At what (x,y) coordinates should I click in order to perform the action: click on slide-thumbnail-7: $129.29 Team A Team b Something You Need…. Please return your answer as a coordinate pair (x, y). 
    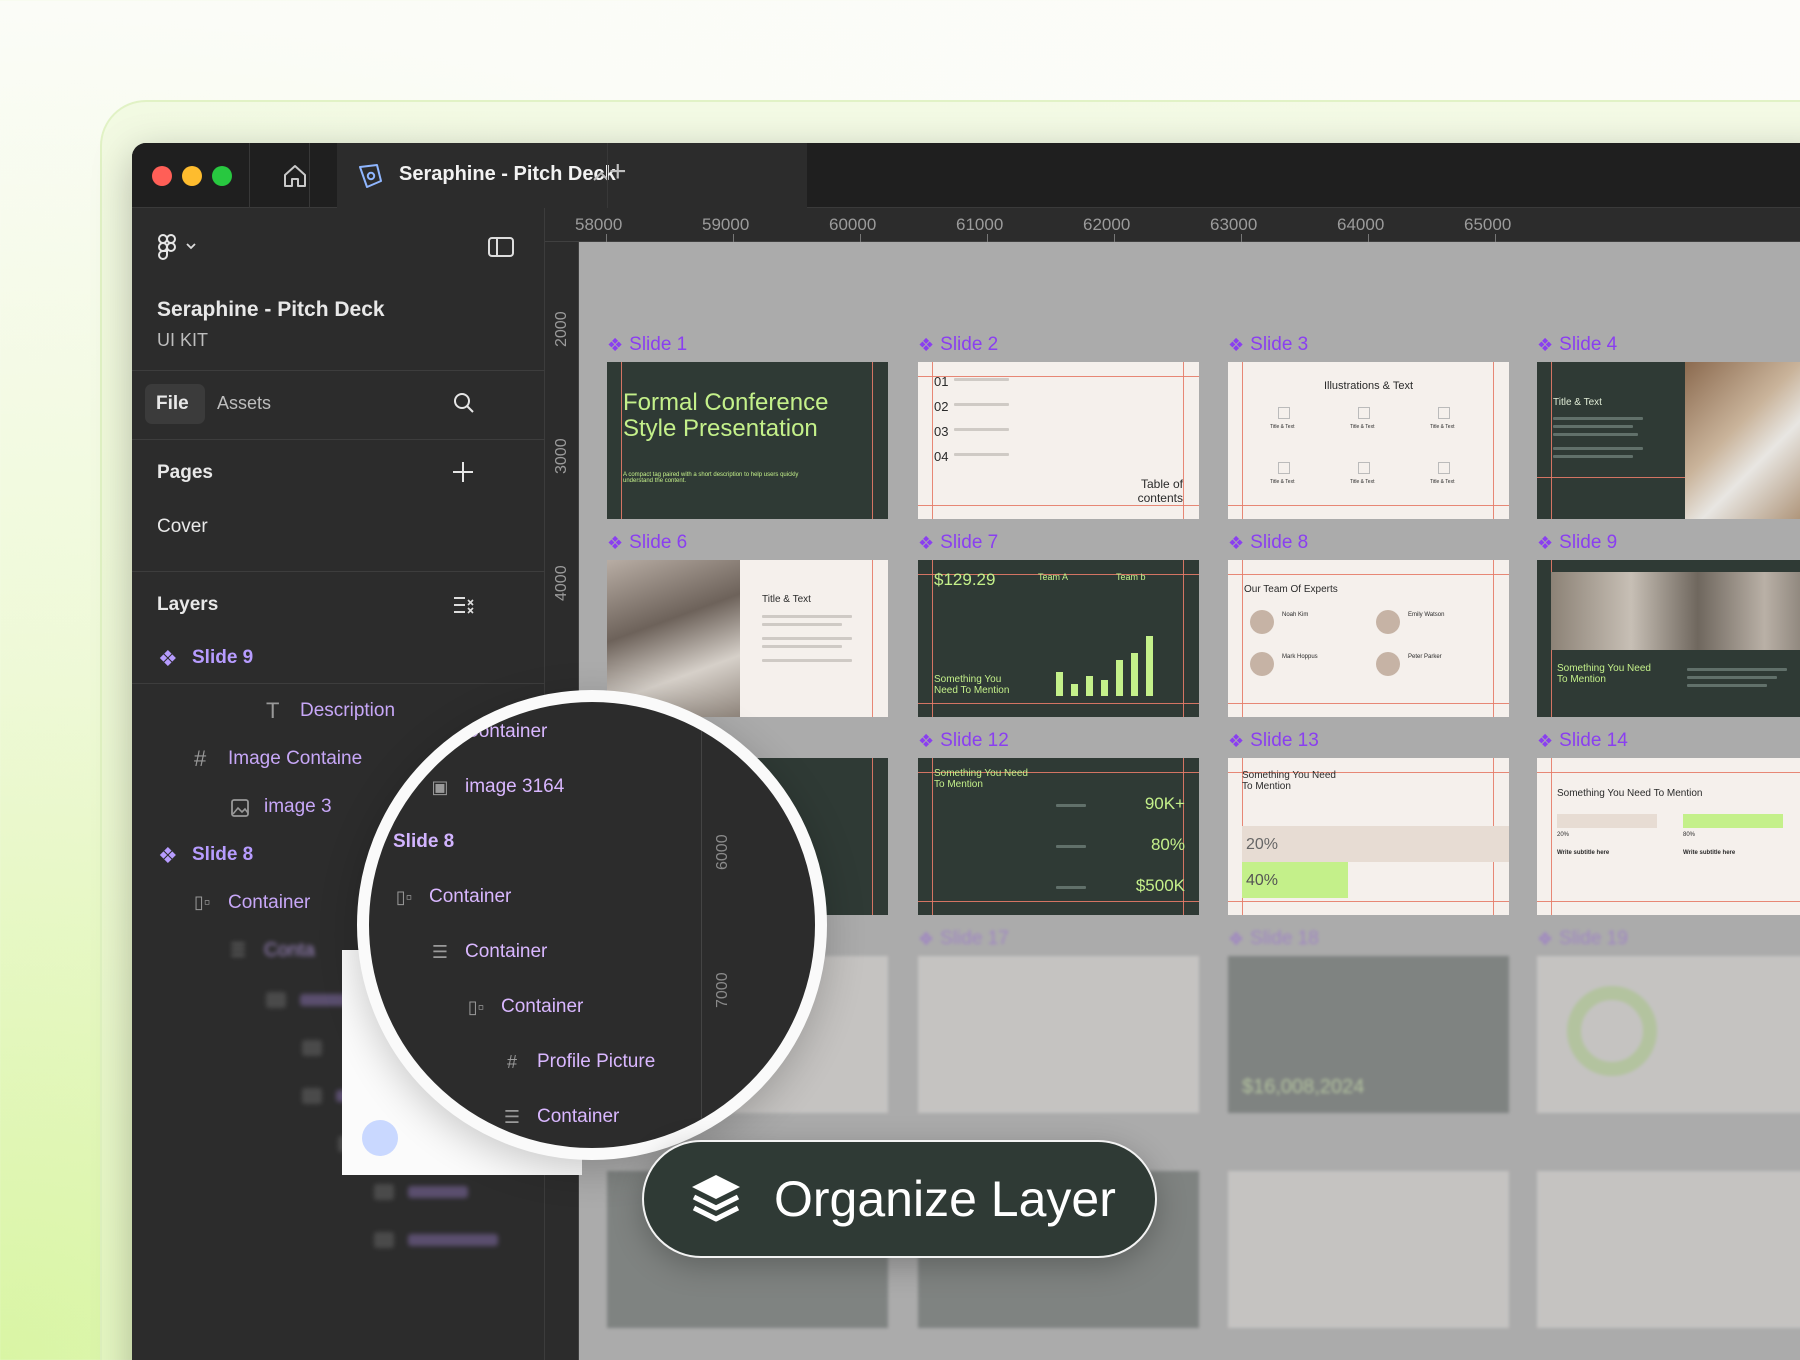
    Looking at the image, I should click on (1058, 638).